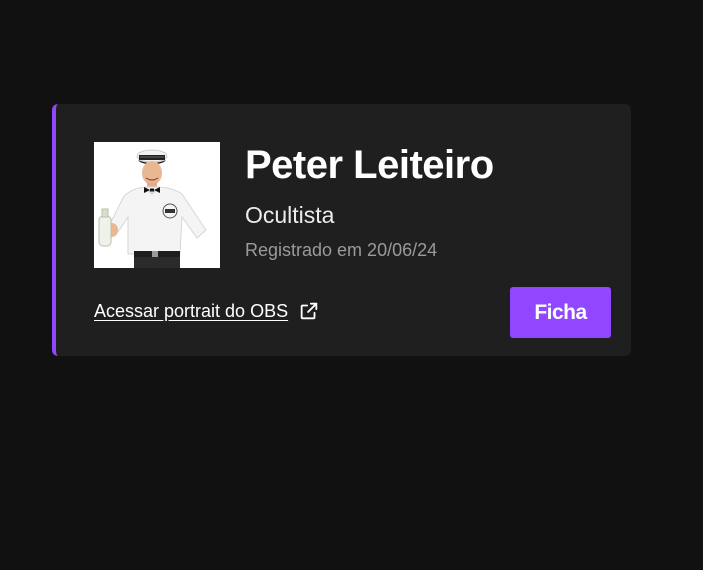 The width and height of the screenshot is (703, 570). Describe the element at coordinates (560, 312) in the screenshot. I see `ficha-button: Ficha` at that location.